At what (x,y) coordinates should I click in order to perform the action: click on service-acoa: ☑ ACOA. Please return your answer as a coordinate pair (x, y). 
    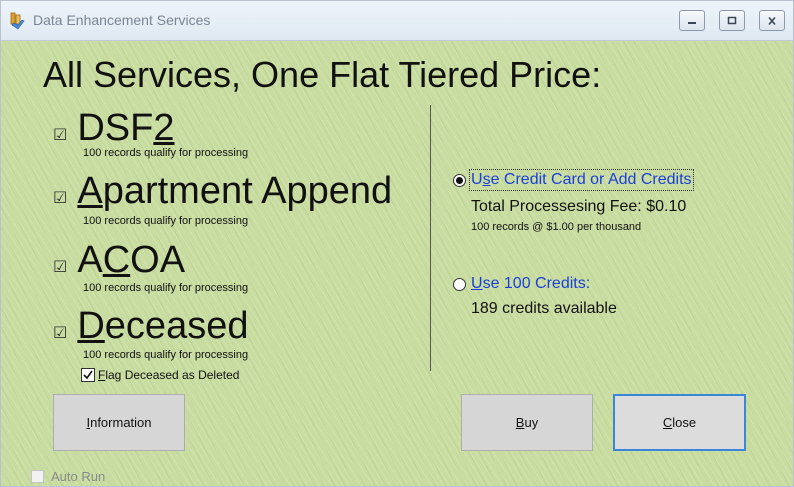
    Looking at the image, I should click on (119, 260).